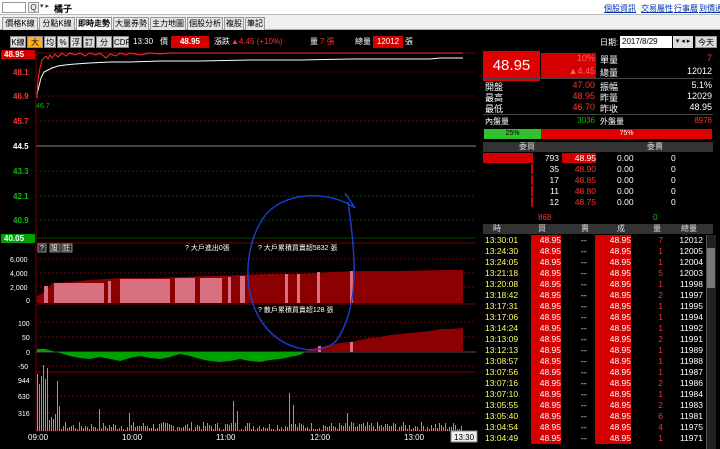 Image resolution: width=720 pixels, height=449 pixels. I want to click on tick-row: 13:21:18 48.95 -- 48.95 5 12003, so click(594, 273).